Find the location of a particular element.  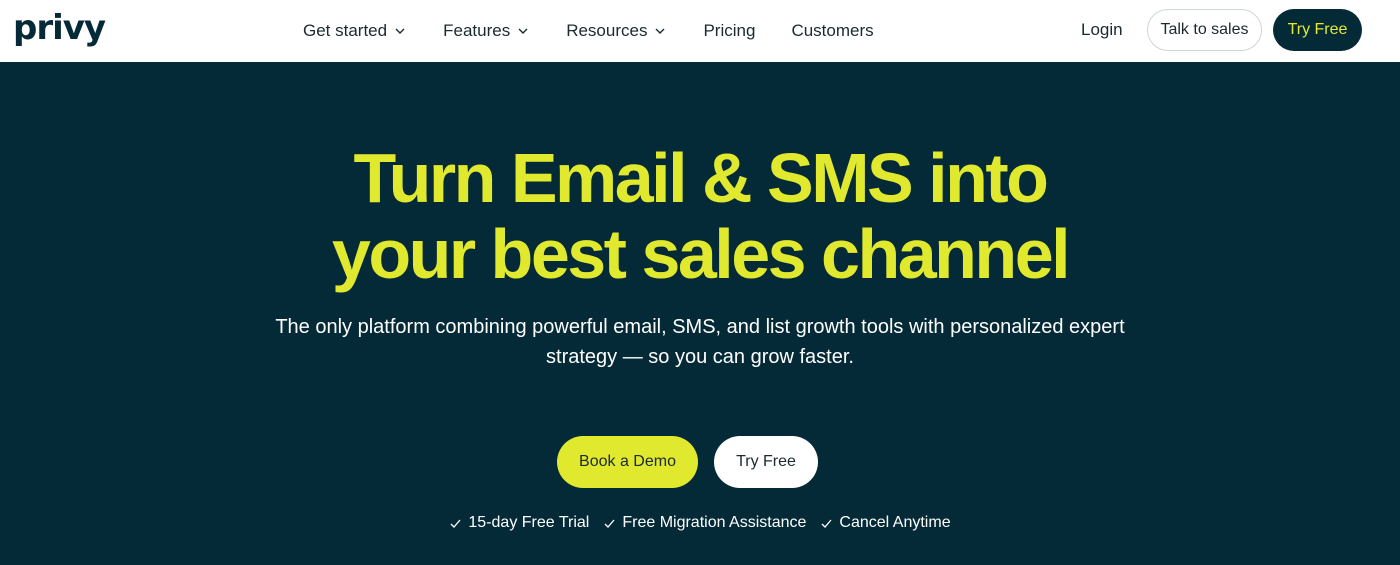

try-free-header-button: Try Free is located at coordinates (1317, 30).